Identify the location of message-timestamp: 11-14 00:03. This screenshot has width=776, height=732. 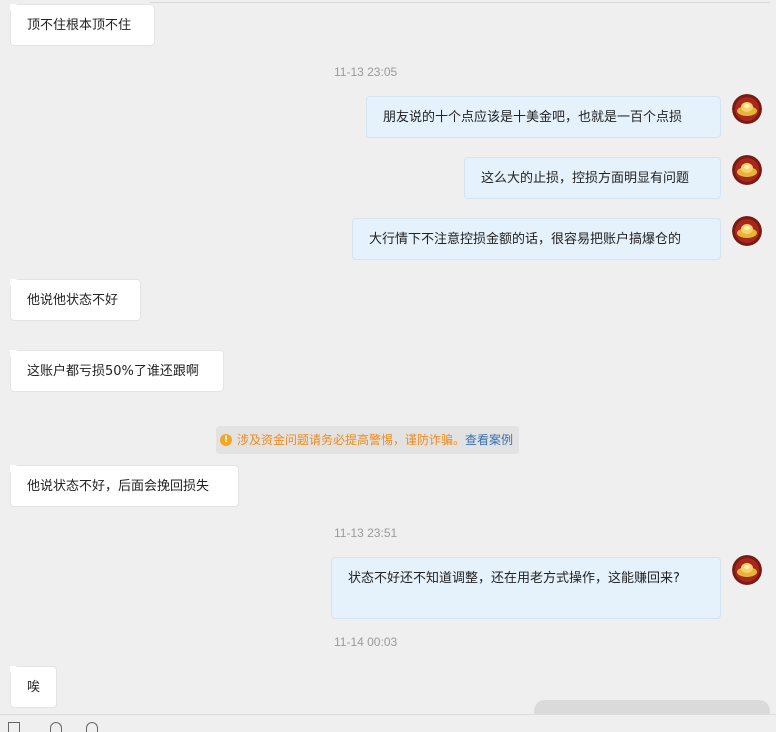
(366, 642).